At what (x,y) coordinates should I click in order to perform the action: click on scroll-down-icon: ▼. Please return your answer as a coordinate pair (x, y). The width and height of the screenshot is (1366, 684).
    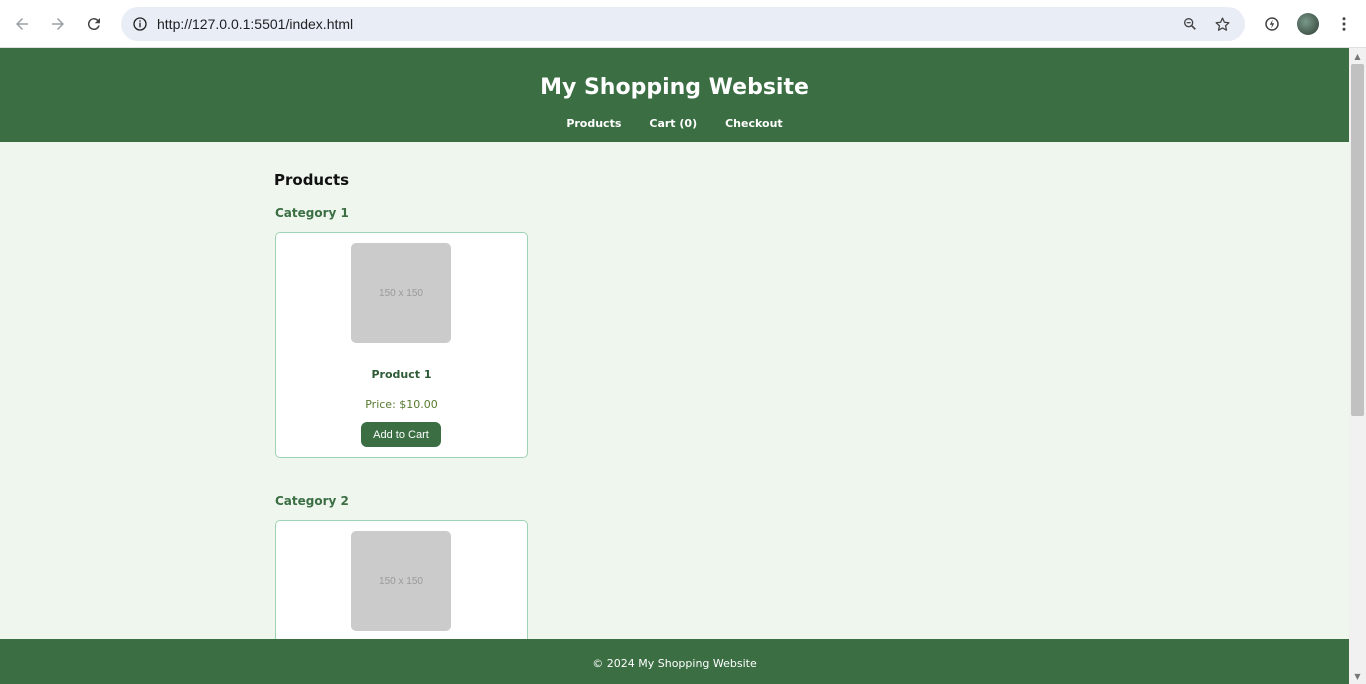
    Looking at the image, I should click on (1357, 676).